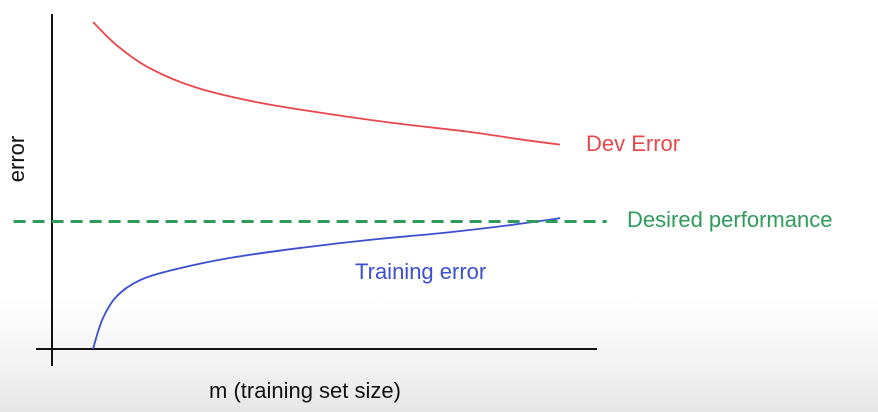  What do you see at coordinates (16, 159) in the screenshot?
I see `y-axis-label: error` at bounding box center [16, 159].